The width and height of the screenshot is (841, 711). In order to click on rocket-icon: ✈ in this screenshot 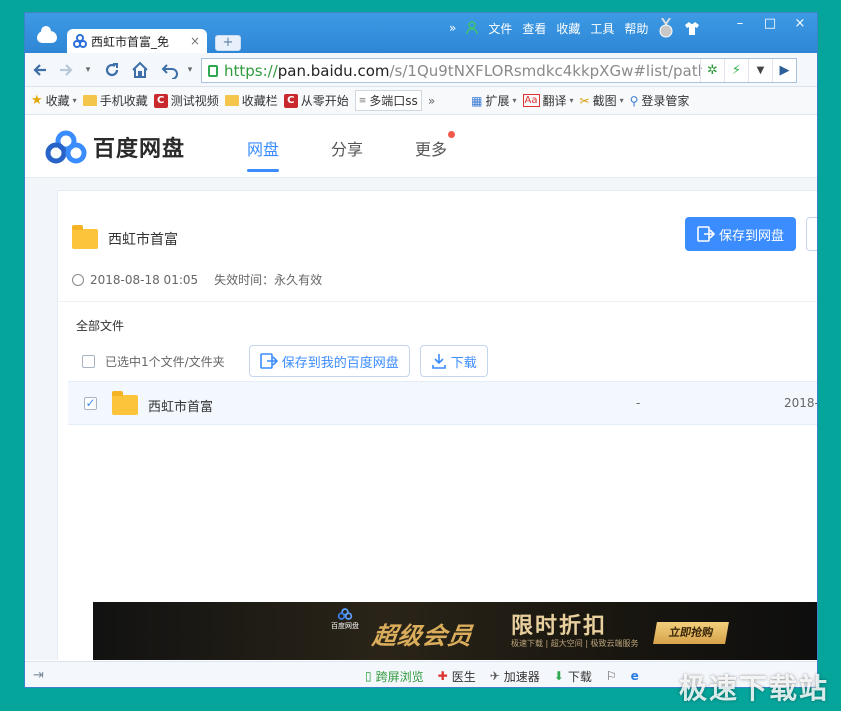, I will do `click(494, 676)`.